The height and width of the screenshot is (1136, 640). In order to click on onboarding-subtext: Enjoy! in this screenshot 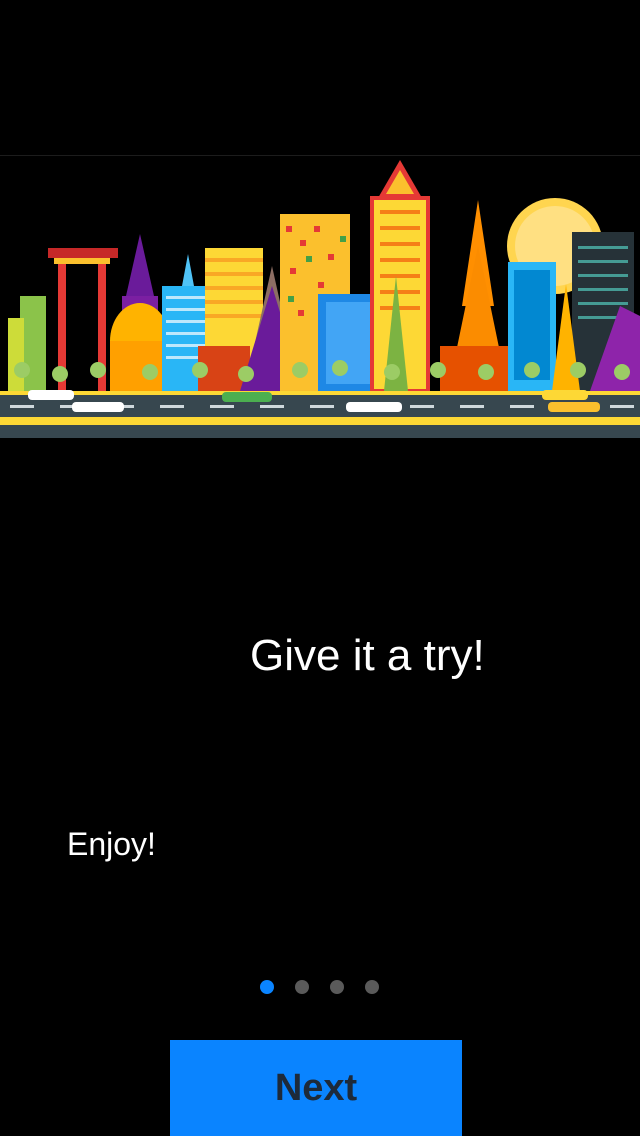, I will do `click(111, 844)`.